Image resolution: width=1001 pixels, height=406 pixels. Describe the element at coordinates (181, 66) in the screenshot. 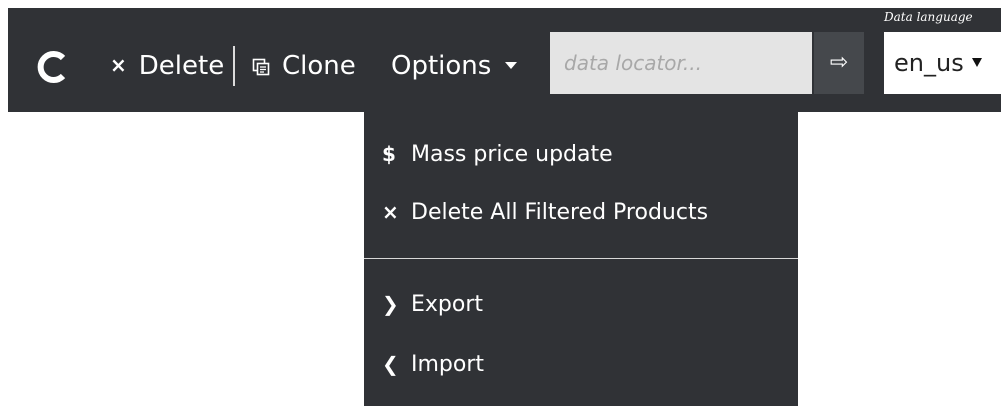

I see `delete-label: Delete` at that location.